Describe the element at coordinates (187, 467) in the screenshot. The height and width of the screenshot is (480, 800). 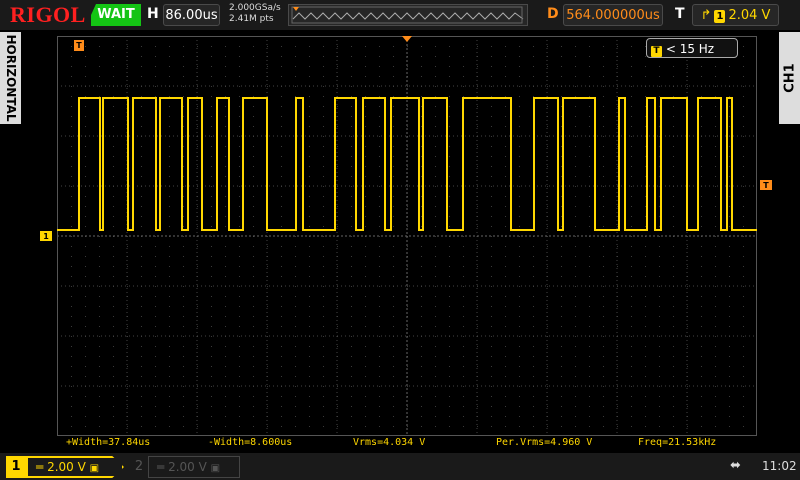
I see `ch2-scale-value: 2.00 V` at that location.